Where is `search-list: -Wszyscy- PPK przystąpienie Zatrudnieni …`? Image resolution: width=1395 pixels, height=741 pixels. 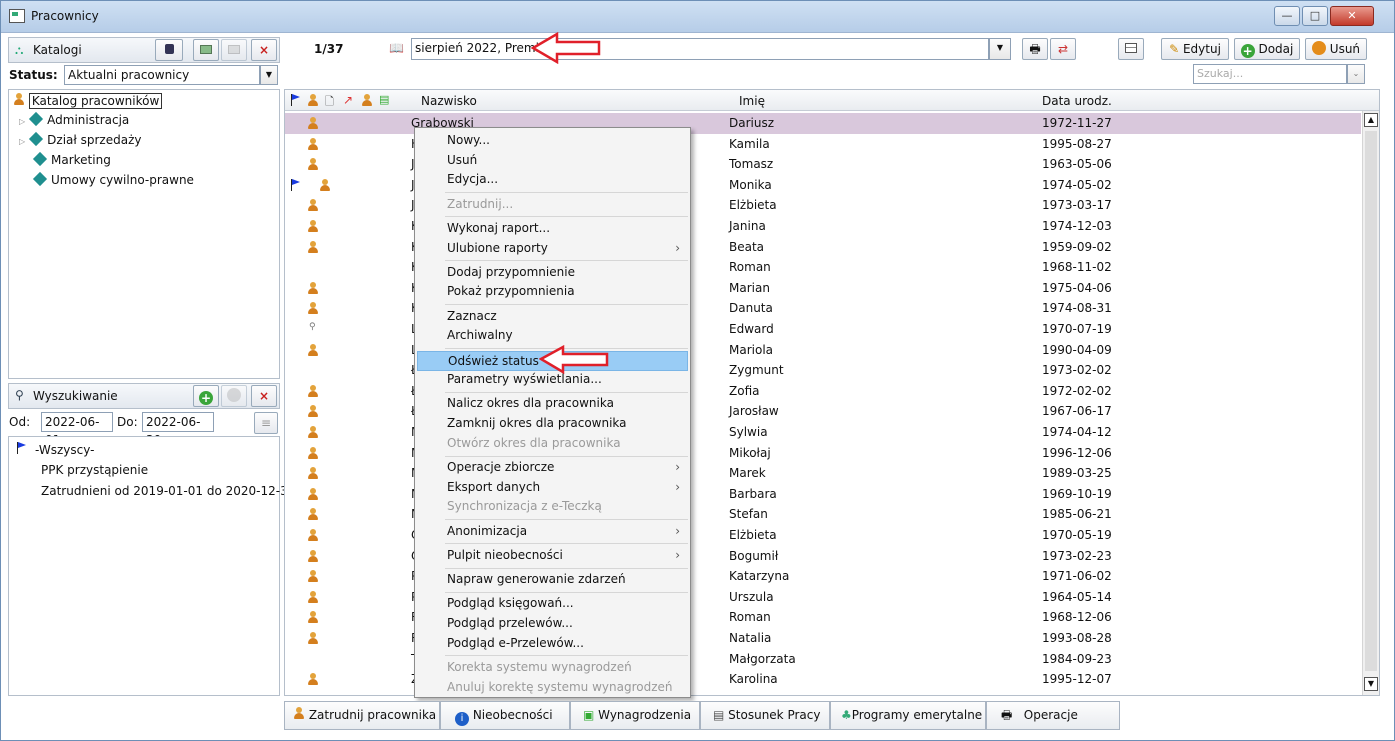 search-list: -Wszyscy- PPK przystąpienie Zatrudnieni … is located at coordinates (151, 566).